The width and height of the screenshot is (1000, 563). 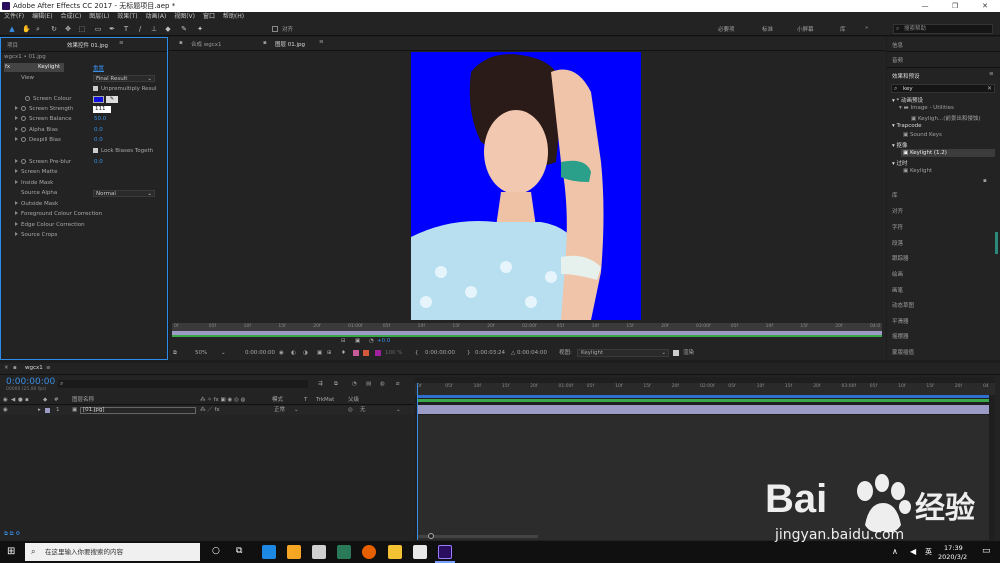 I want to click on view-dropdown: Keylight ⌄, so click(x=623, y=353).